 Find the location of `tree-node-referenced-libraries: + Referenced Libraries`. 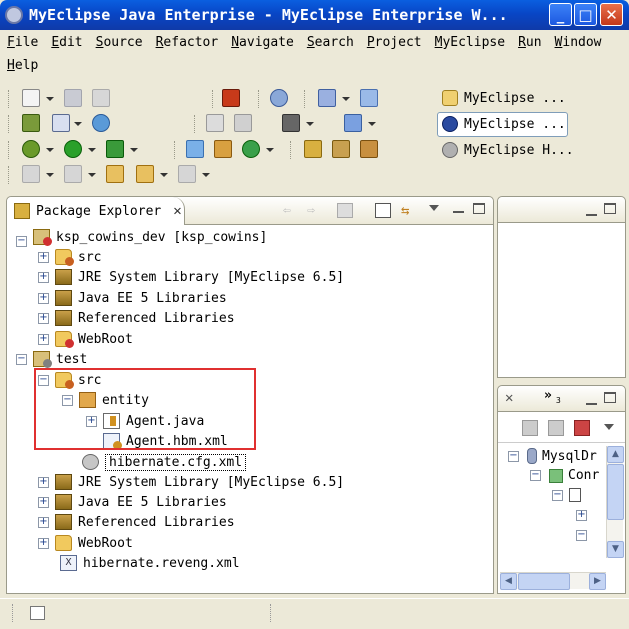

tree-node-referenced-libraries: + Referenced Libraries is located at coordinates (136, 318).